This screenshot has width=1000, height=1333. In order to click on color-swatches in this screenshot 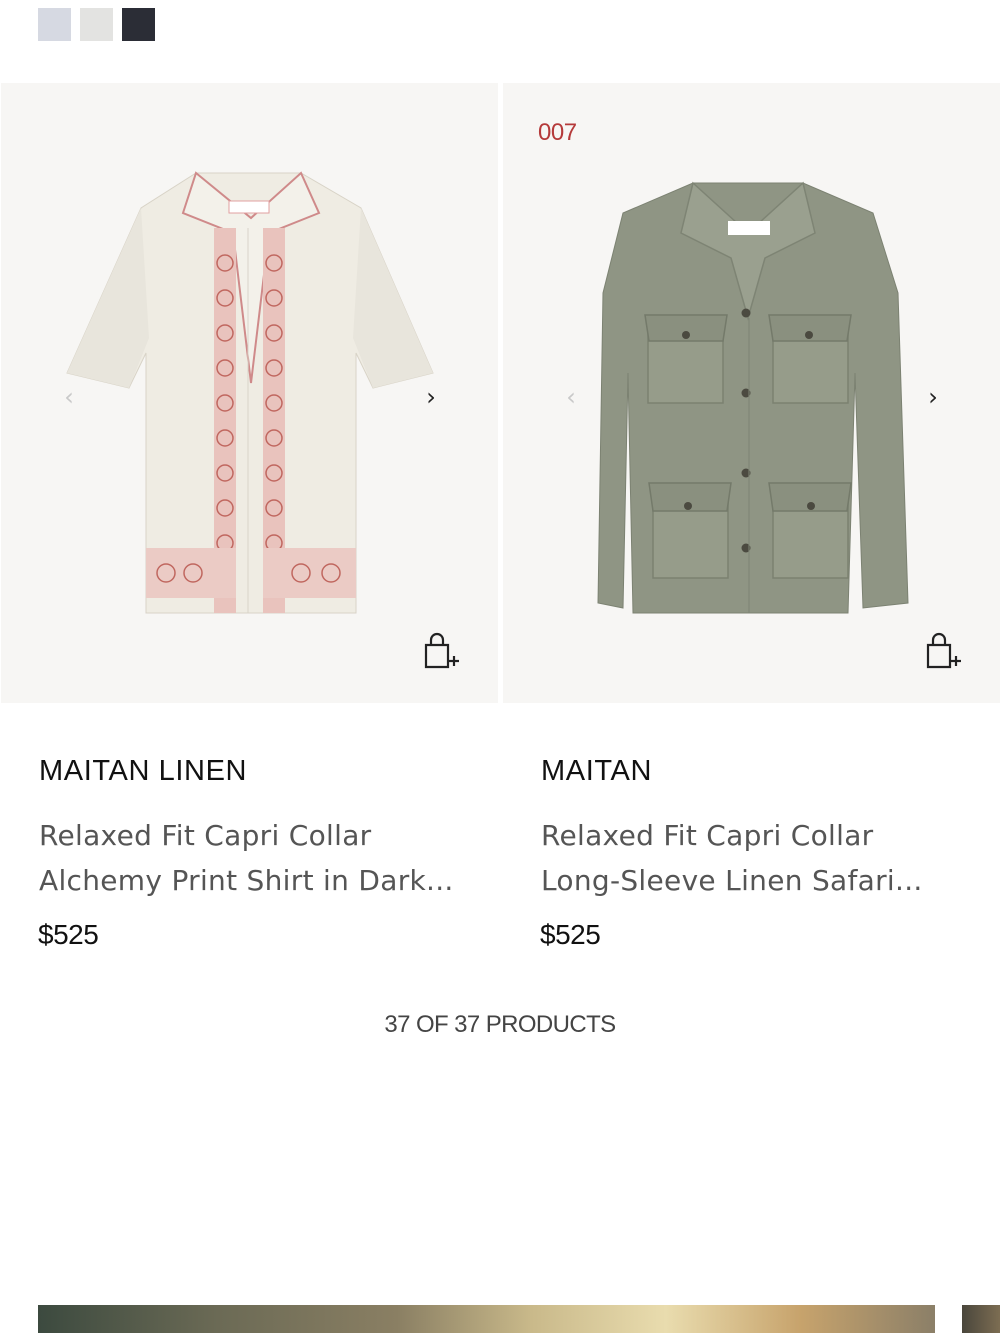, I will do `click(96, 24)`.